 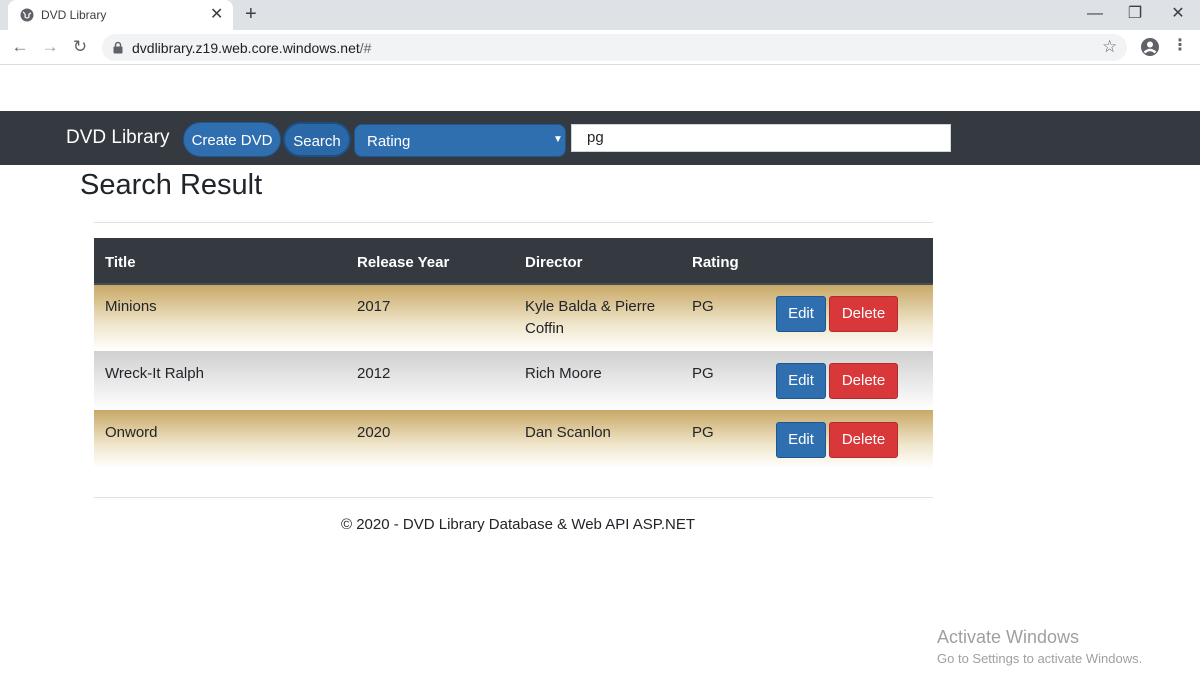 I want to click on new-tab-button: +, so click(x=251, y=14).